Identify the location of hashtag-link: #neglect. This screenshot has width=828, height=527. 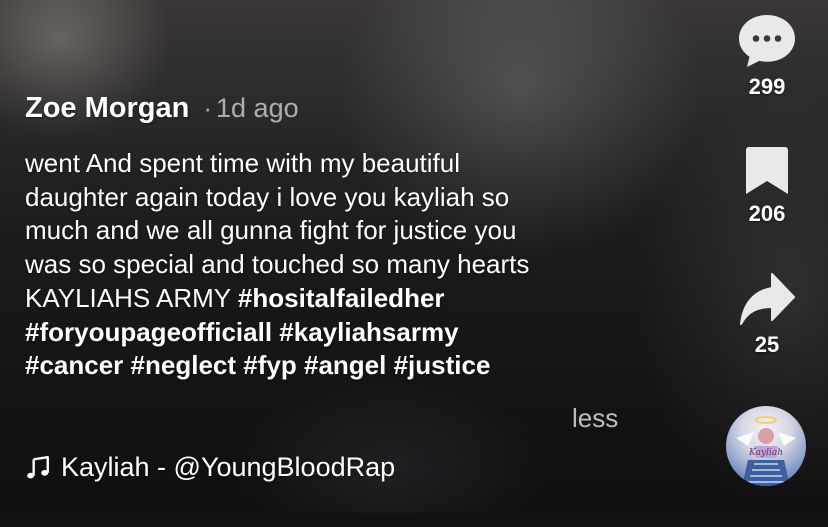
(184, 365).